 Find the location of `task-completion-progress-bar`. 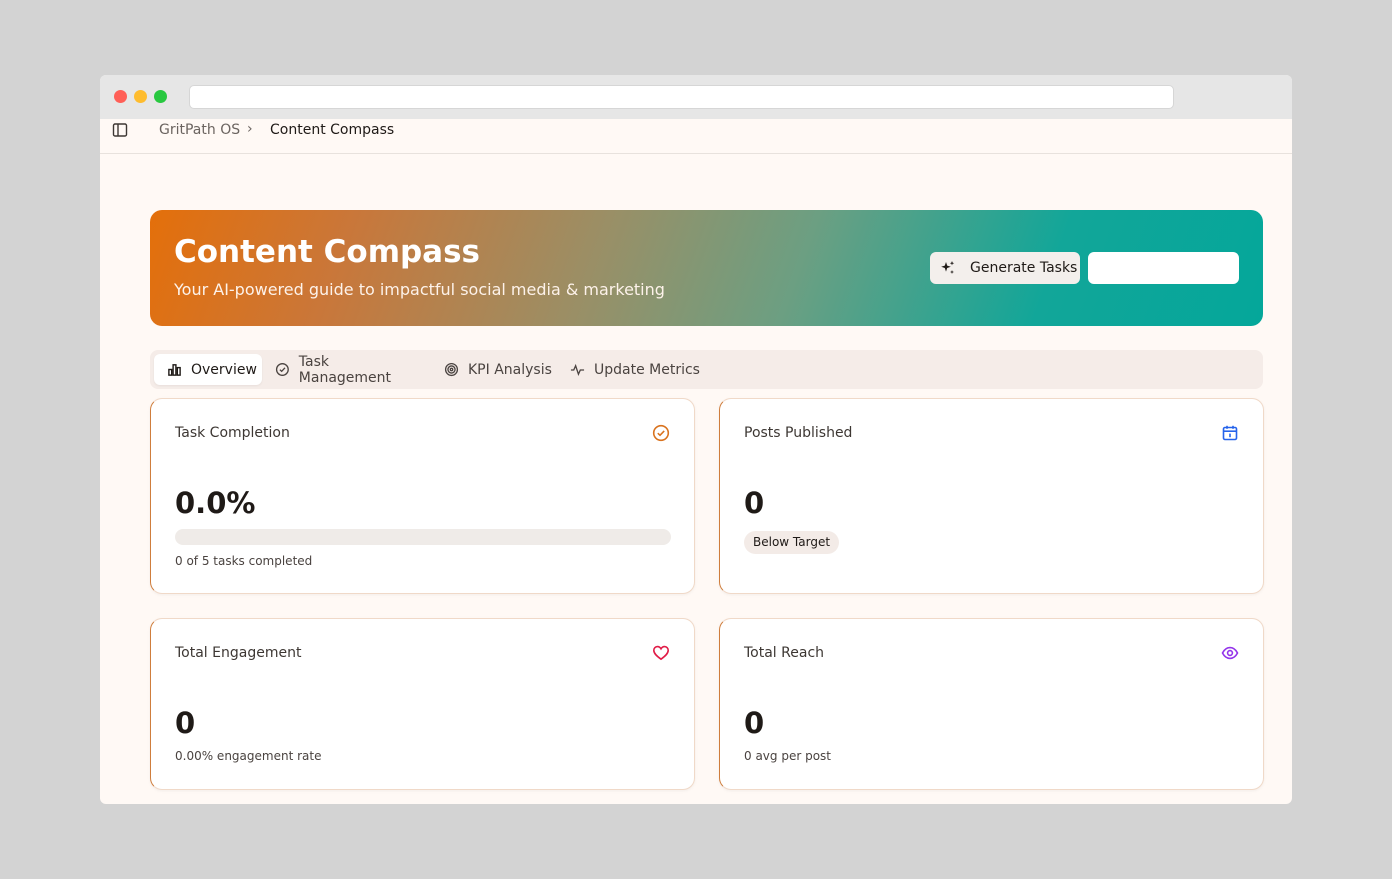

task-completion-progress-bar is located at coordinates (423, 537).